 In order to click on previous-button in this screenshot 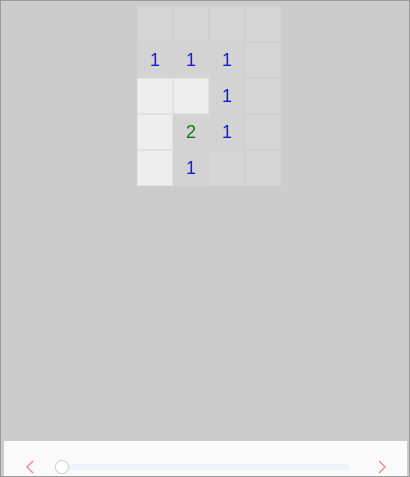, I will do `click(30, 467)`.